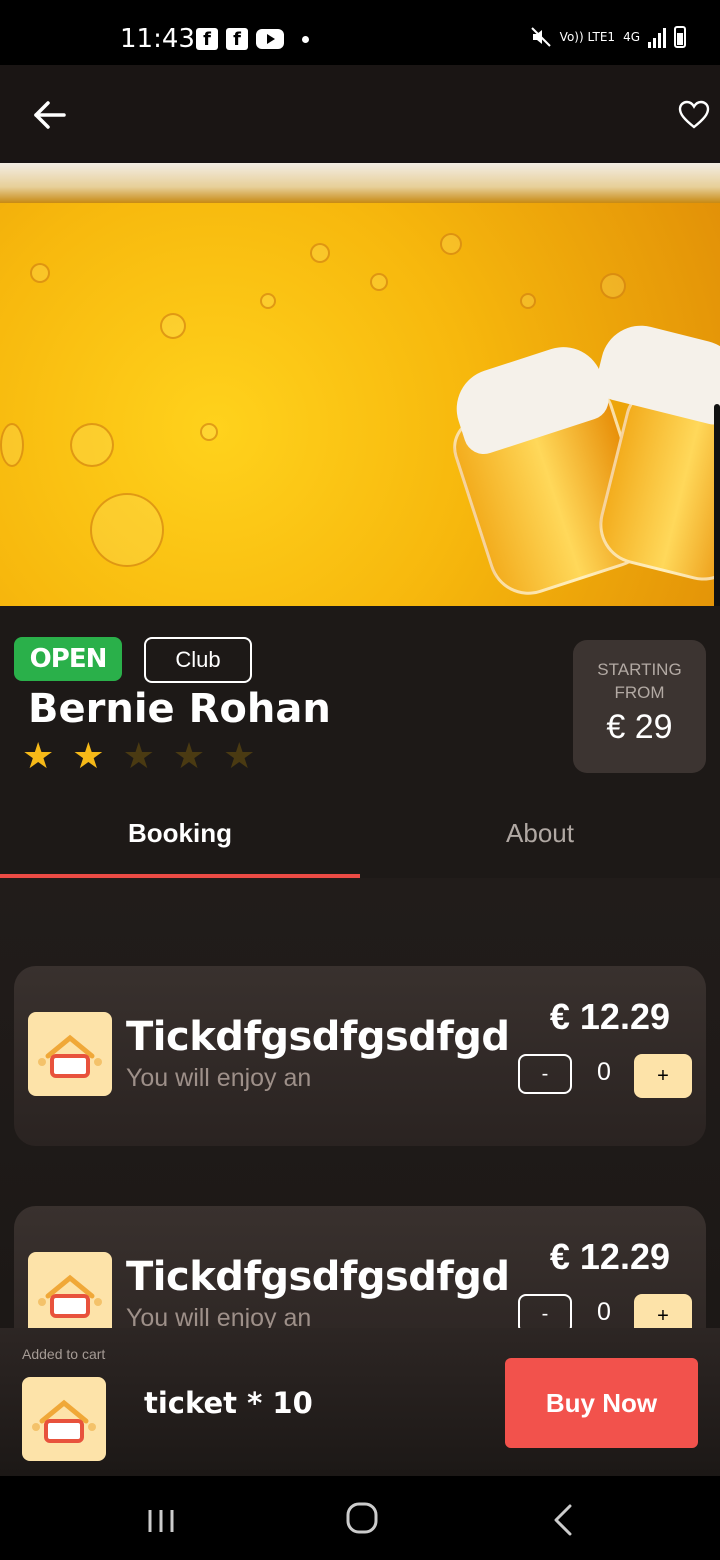  Describe the element at coordinates (631, 37) in the screenshot. I see `network-indicator: 4G` at that location.